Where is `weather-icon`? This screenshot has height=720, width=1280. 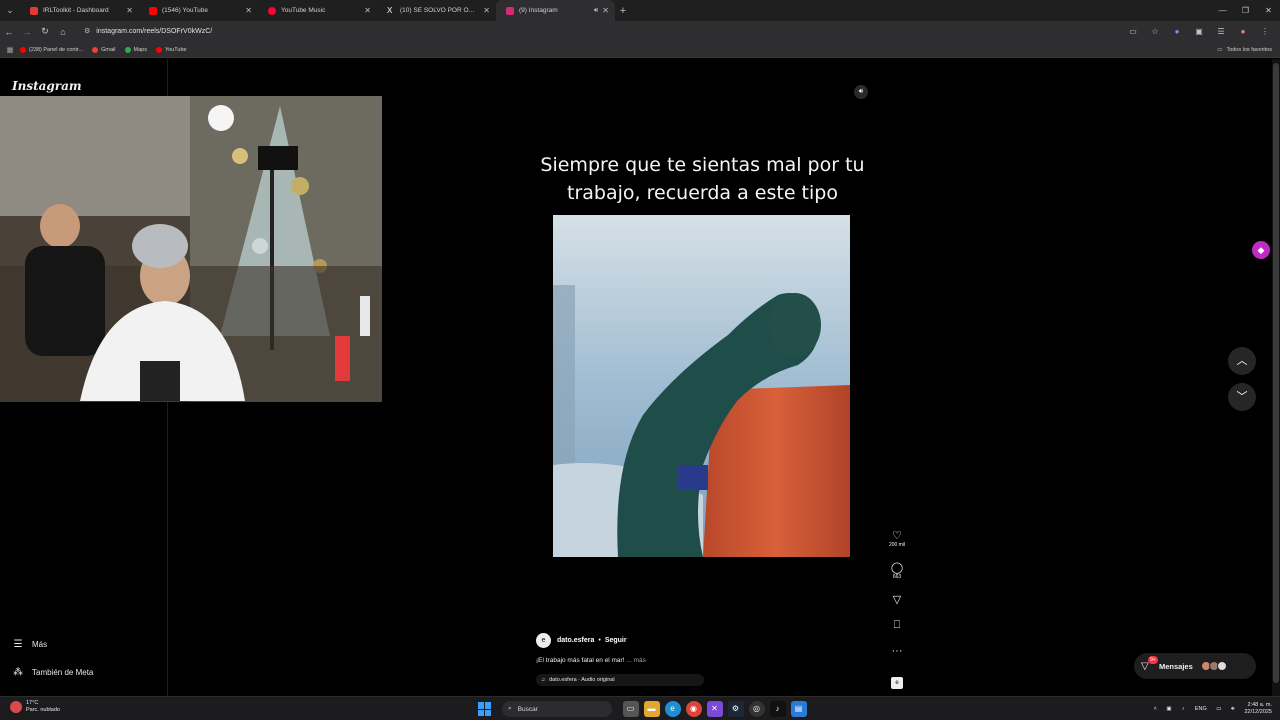 weather-icon is located at coordinates (16, 707).